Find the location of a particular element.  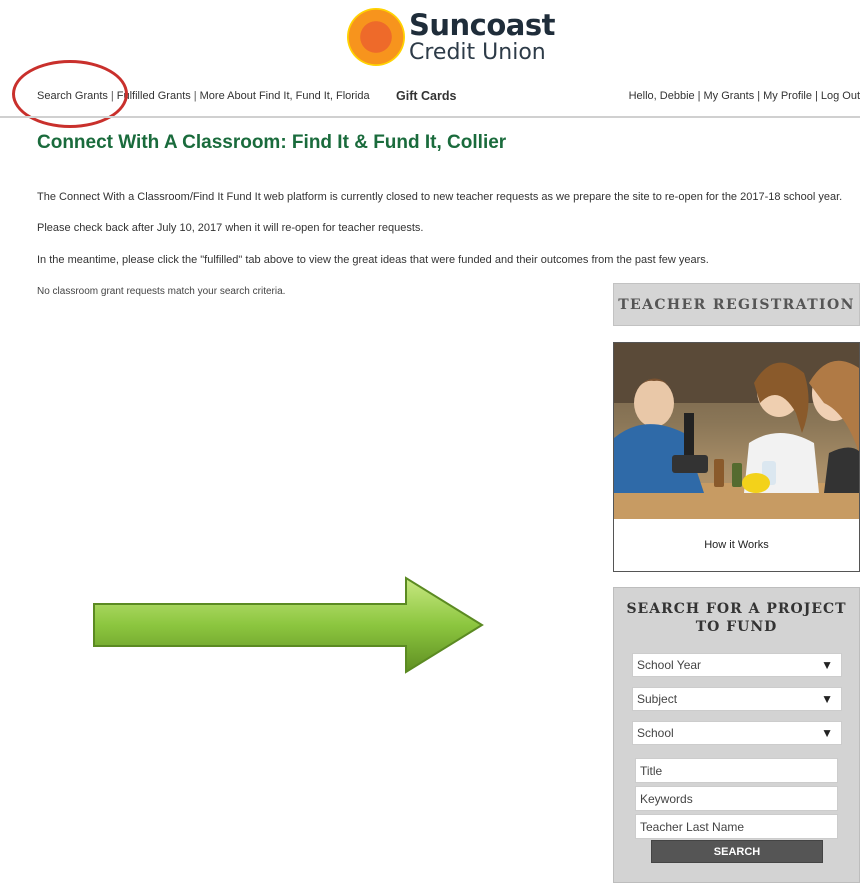

how-it-works-card: How it Works is located at coordinates (736, 457).